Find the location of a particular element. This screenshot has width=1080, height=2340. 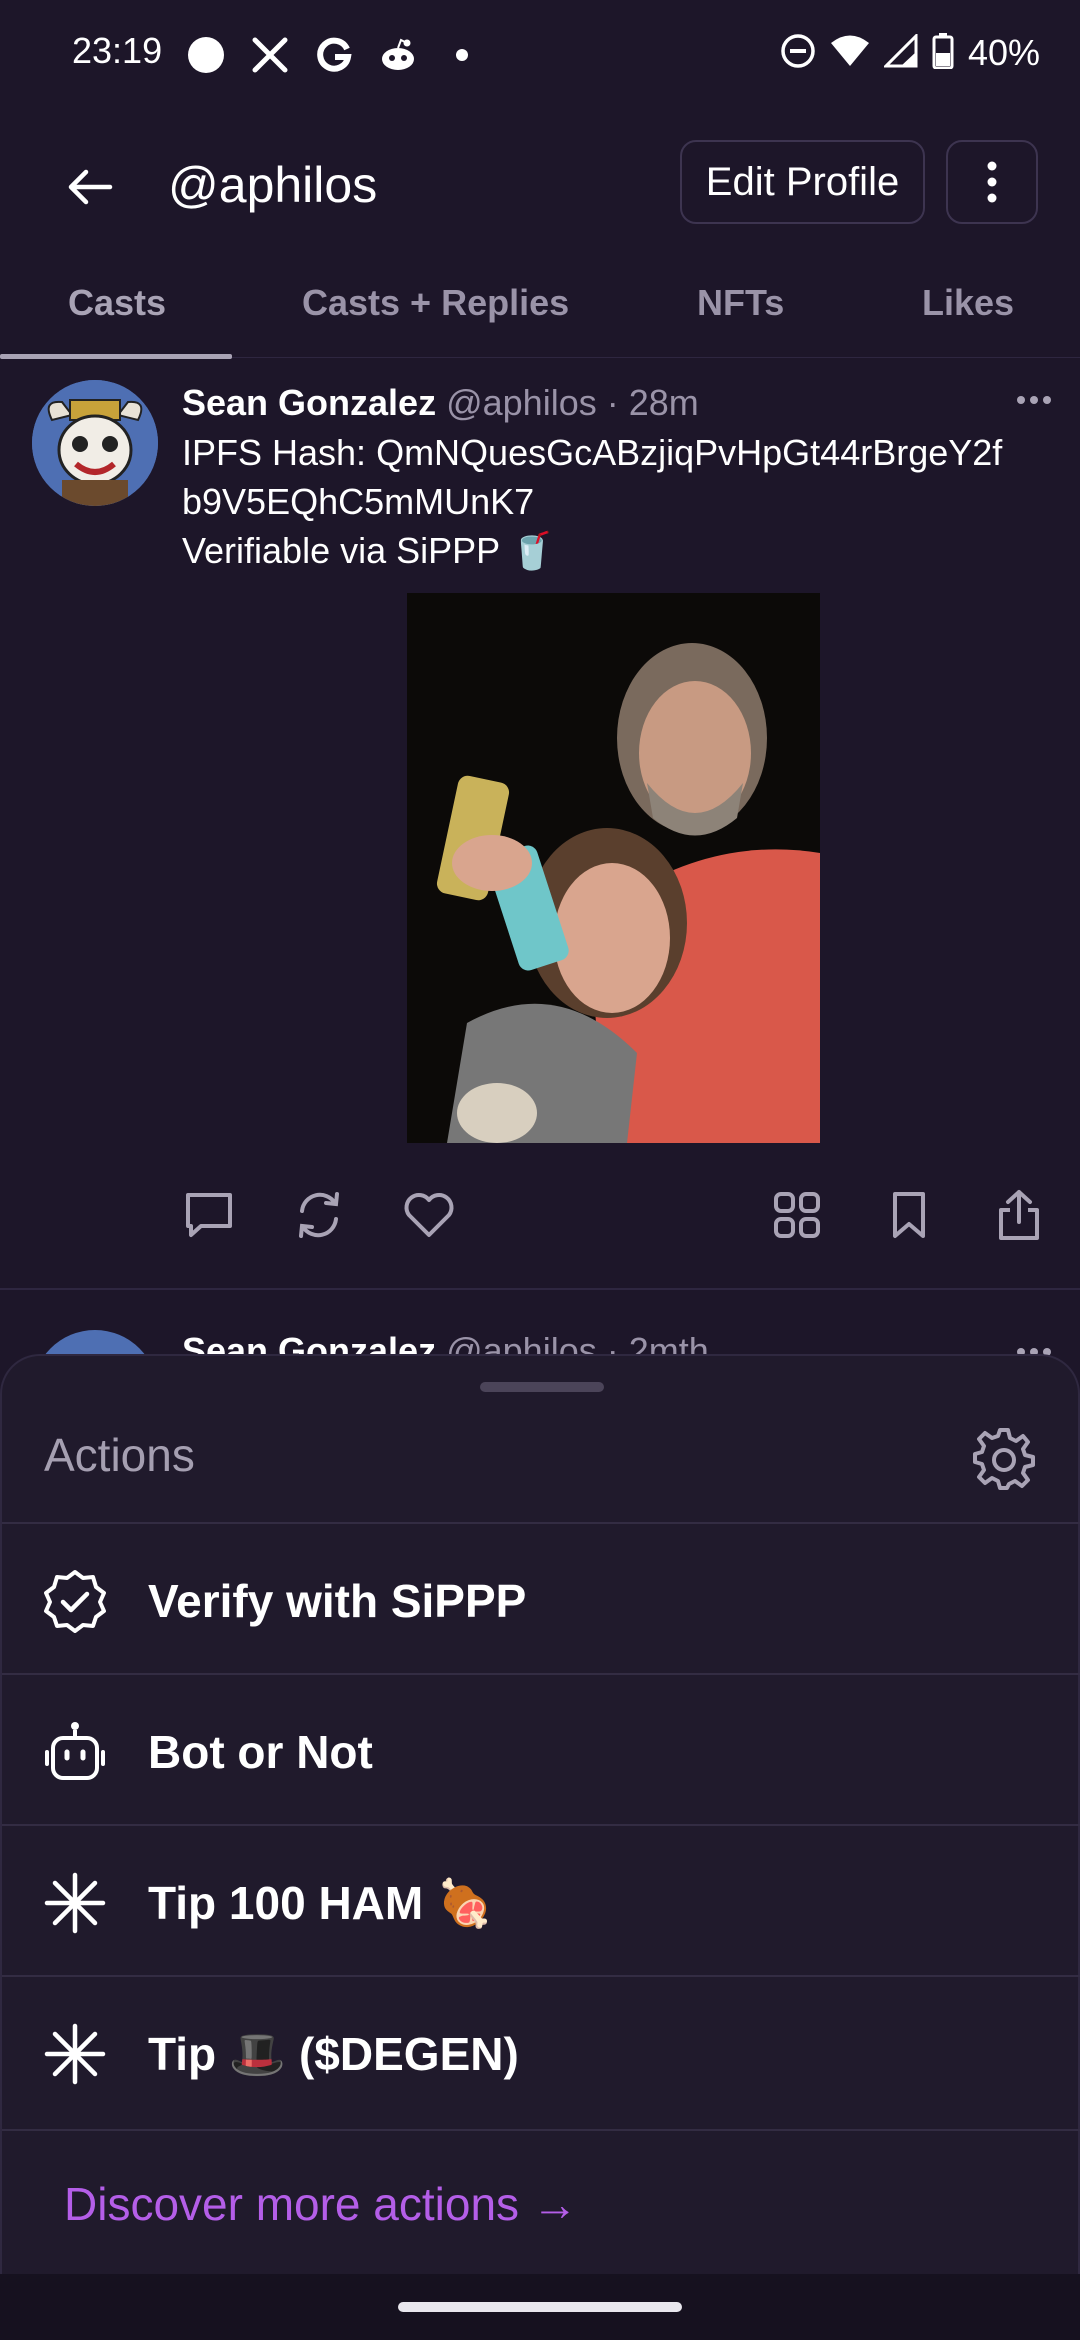

cast-options-button is located at coordinates (1034, 400).